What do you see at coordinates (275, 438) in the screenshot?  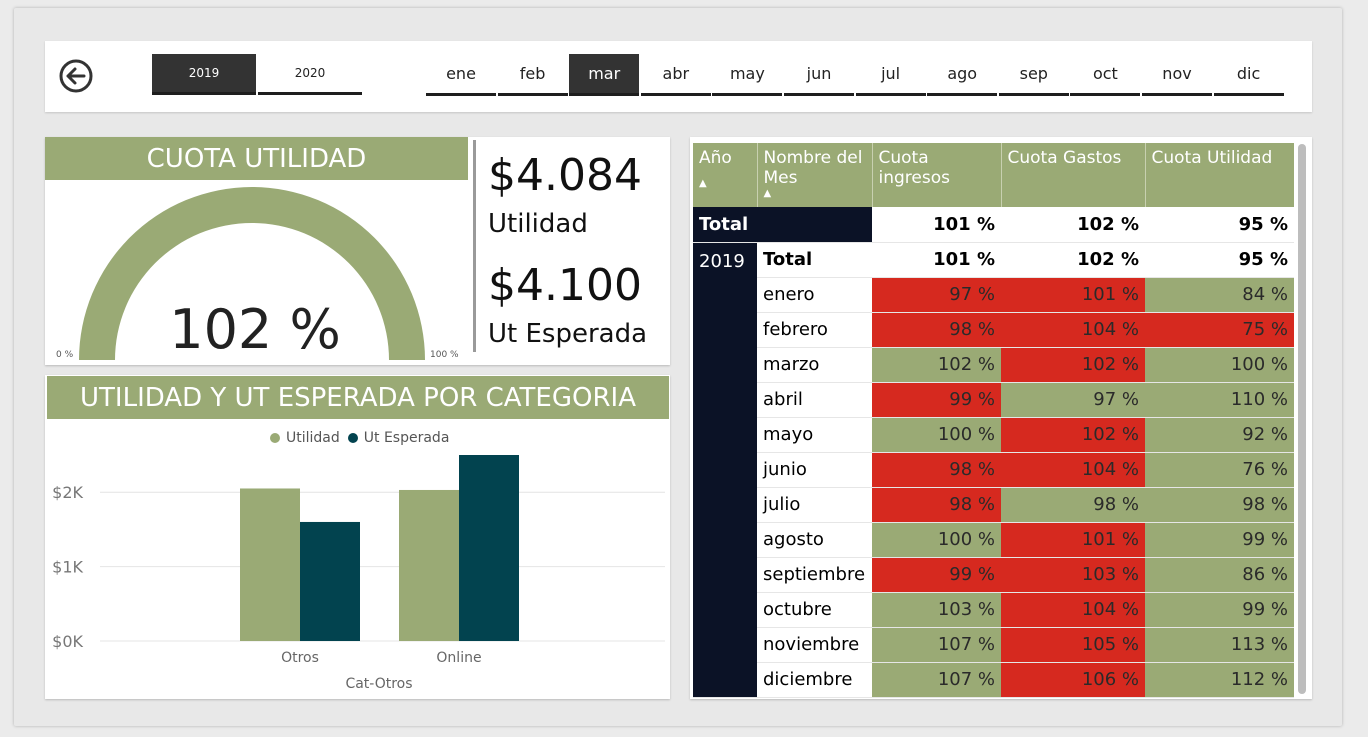 I see `legend-utilidad-marker` at bounding box center [275, 438].